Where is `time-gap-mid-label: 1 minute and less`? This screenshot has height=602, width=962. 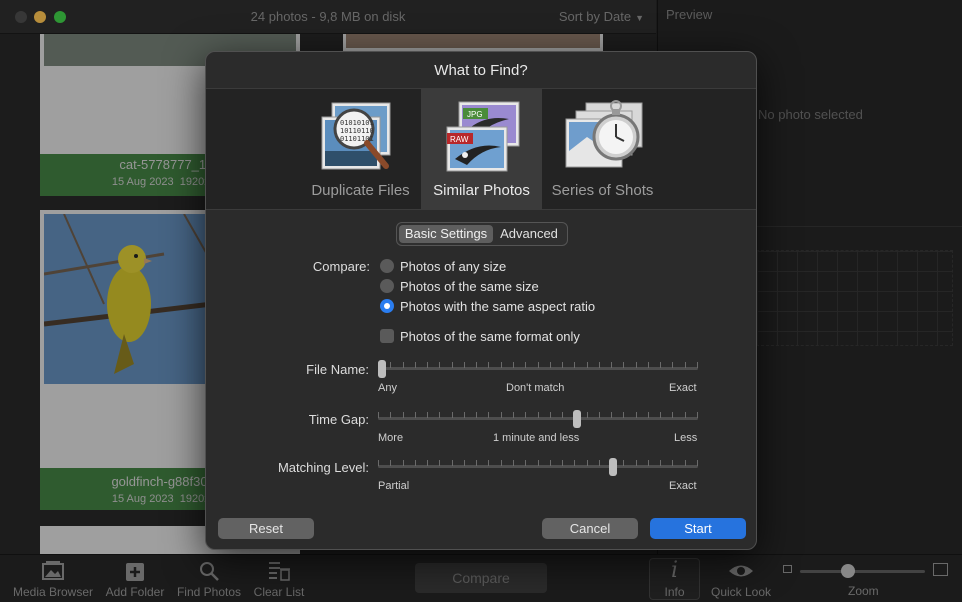 time-gap-mid-label: 1 minute and less is located at coordinates (536, 438).